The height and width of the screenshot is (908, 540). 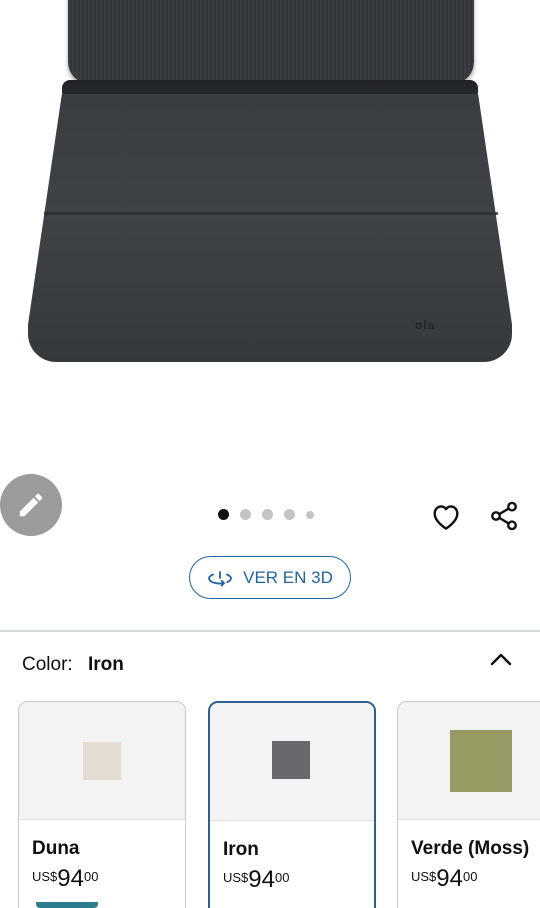 What do you see at coordinates (271, 213) in the screenshot?
I see `mat-crease` at bounding box center [271, 213].